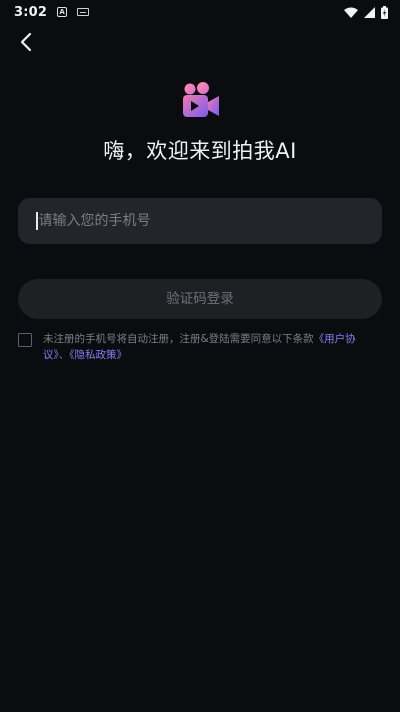  What do you see at coordinates (369, 12) in the screenshot?
I see `signal-icon` at bounding box center [369, 12].